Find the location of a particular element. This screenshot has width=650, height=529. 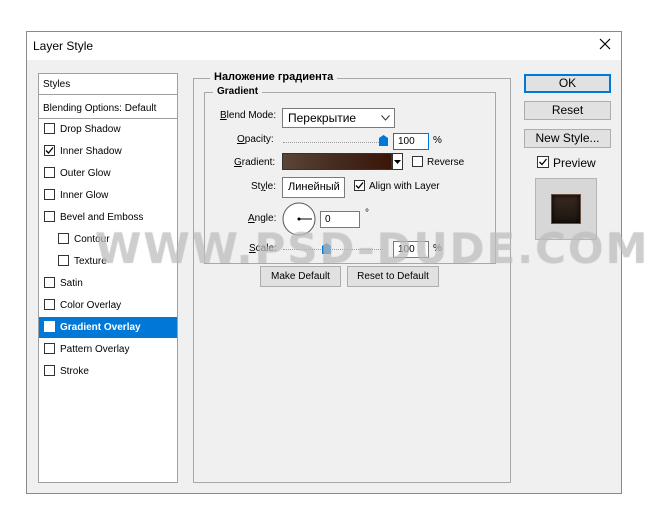

sidebar-item-color-overlay: Color Overlay is located at coordinates (108, 305).